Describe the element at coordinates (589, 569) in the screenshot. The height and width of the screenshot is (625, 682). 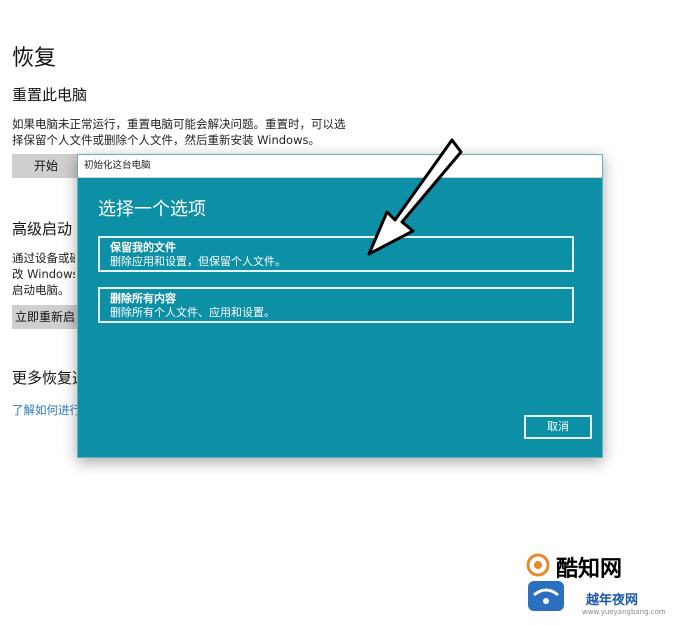
I see `watermark-text-1: 酷知网` at that location.